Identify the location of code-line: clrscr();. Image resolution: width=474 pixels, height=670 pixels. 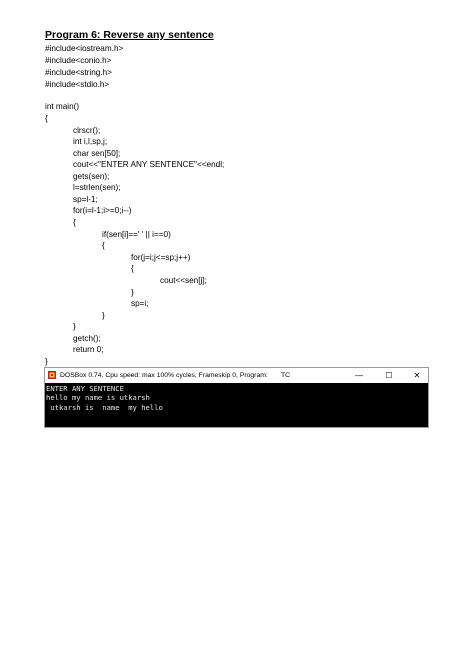
(87, 130).